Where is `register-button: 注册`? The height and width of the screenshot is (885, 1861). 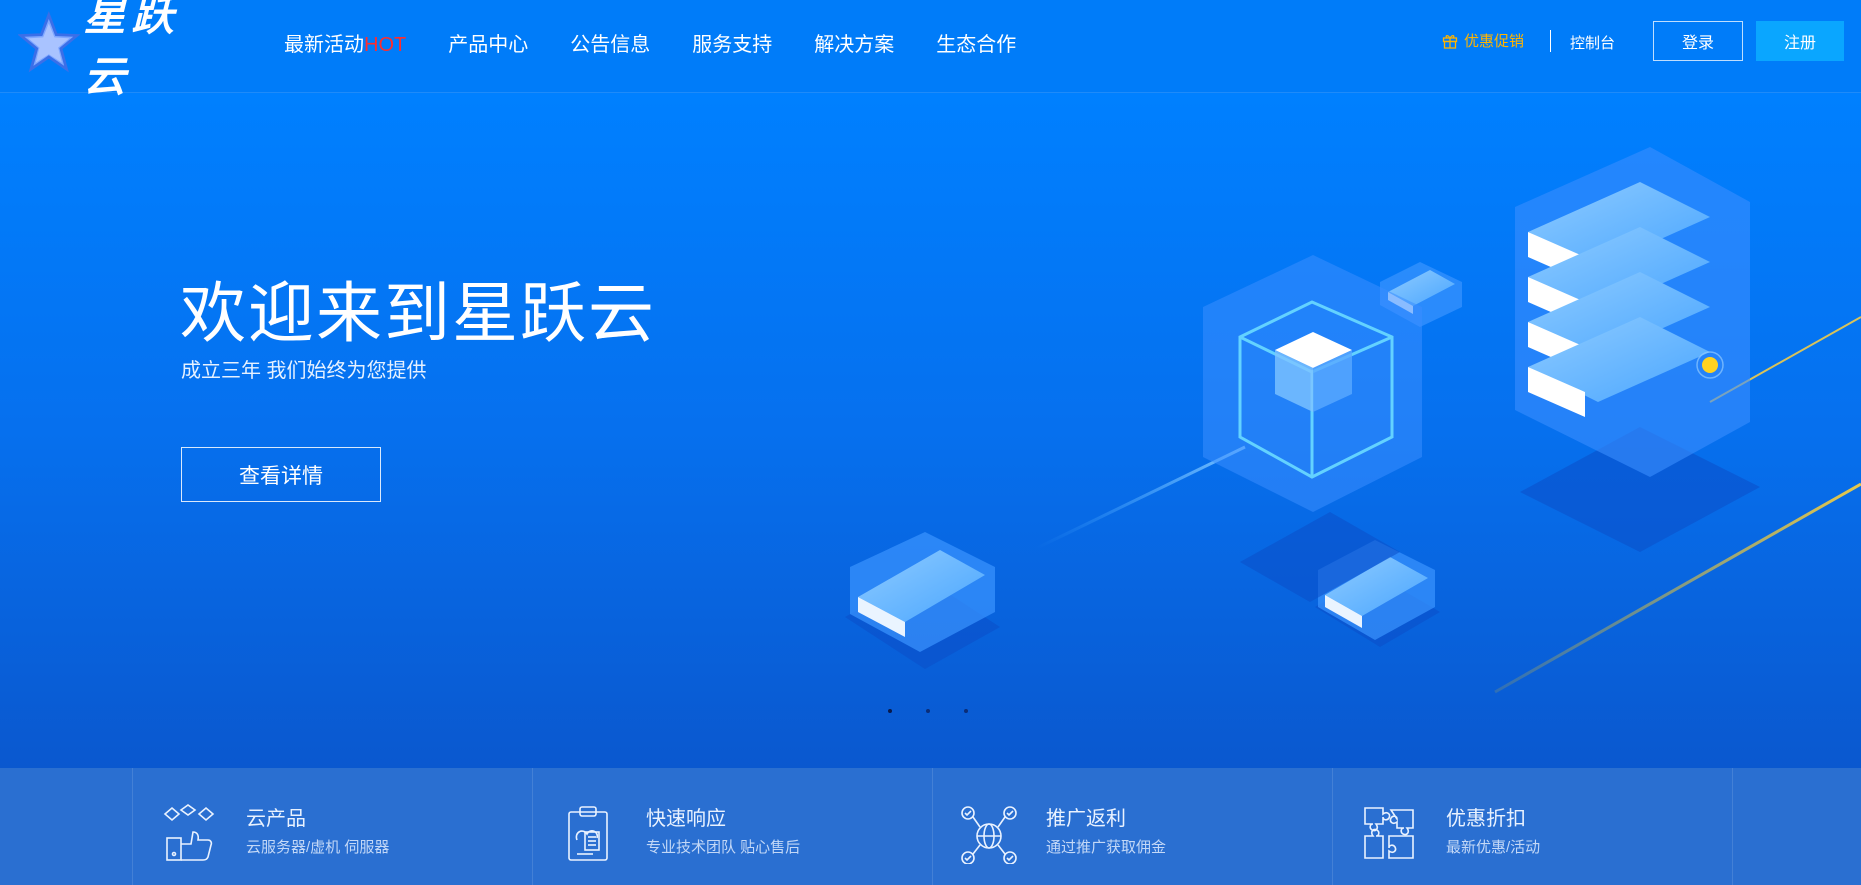 register-button: 注册 is located at coordinates (1800, 41).